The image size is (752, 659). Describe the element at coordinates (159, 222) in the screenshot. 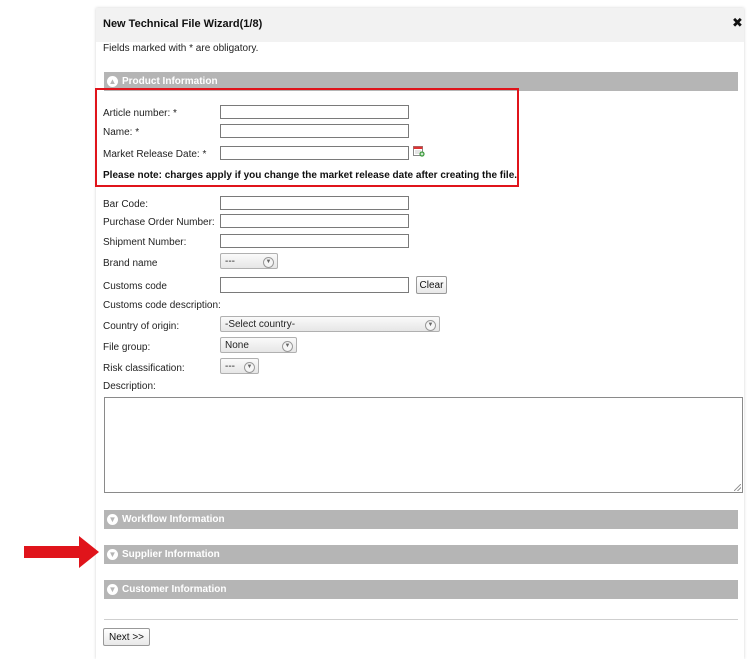

I see `purchase-order-number-label: Purchase Order Number:` at that location.